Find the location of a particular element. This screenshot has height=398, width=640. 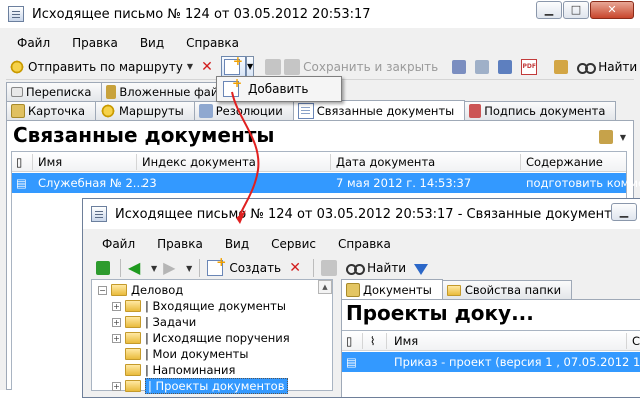

add-dropdown-arrow: ▼ is located at coordinates (250, 66).